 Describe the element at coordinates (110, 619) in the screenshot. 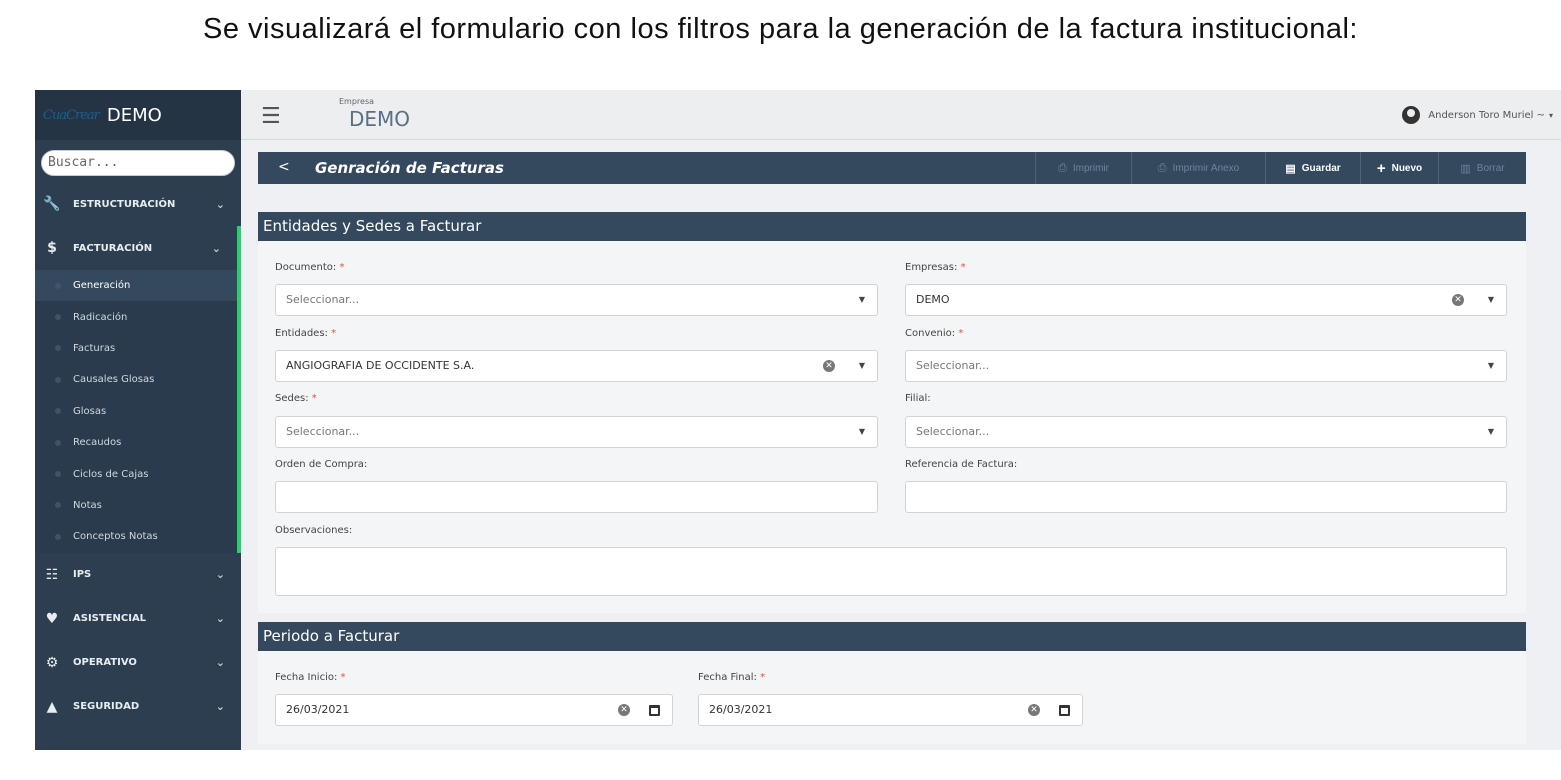

I see `menu-label: ASISTENCIAL` at that location.